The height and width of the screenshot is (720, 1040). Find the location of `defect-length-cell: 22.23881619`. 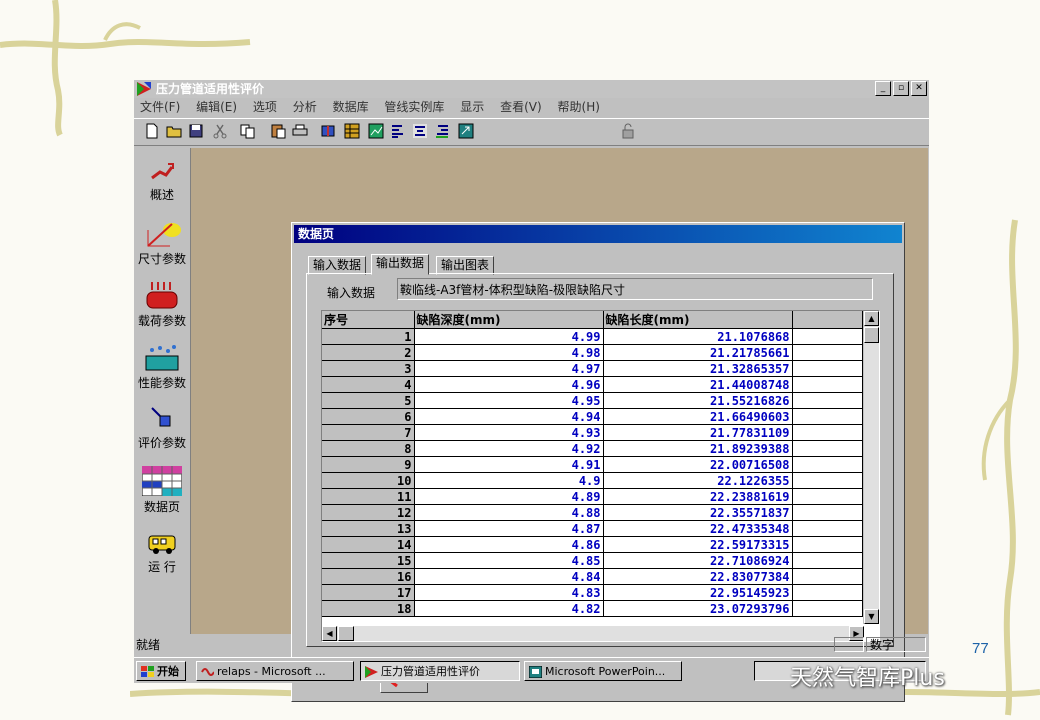

defect-length-cell: 22.23881619 is located at coordinates (698, 496).